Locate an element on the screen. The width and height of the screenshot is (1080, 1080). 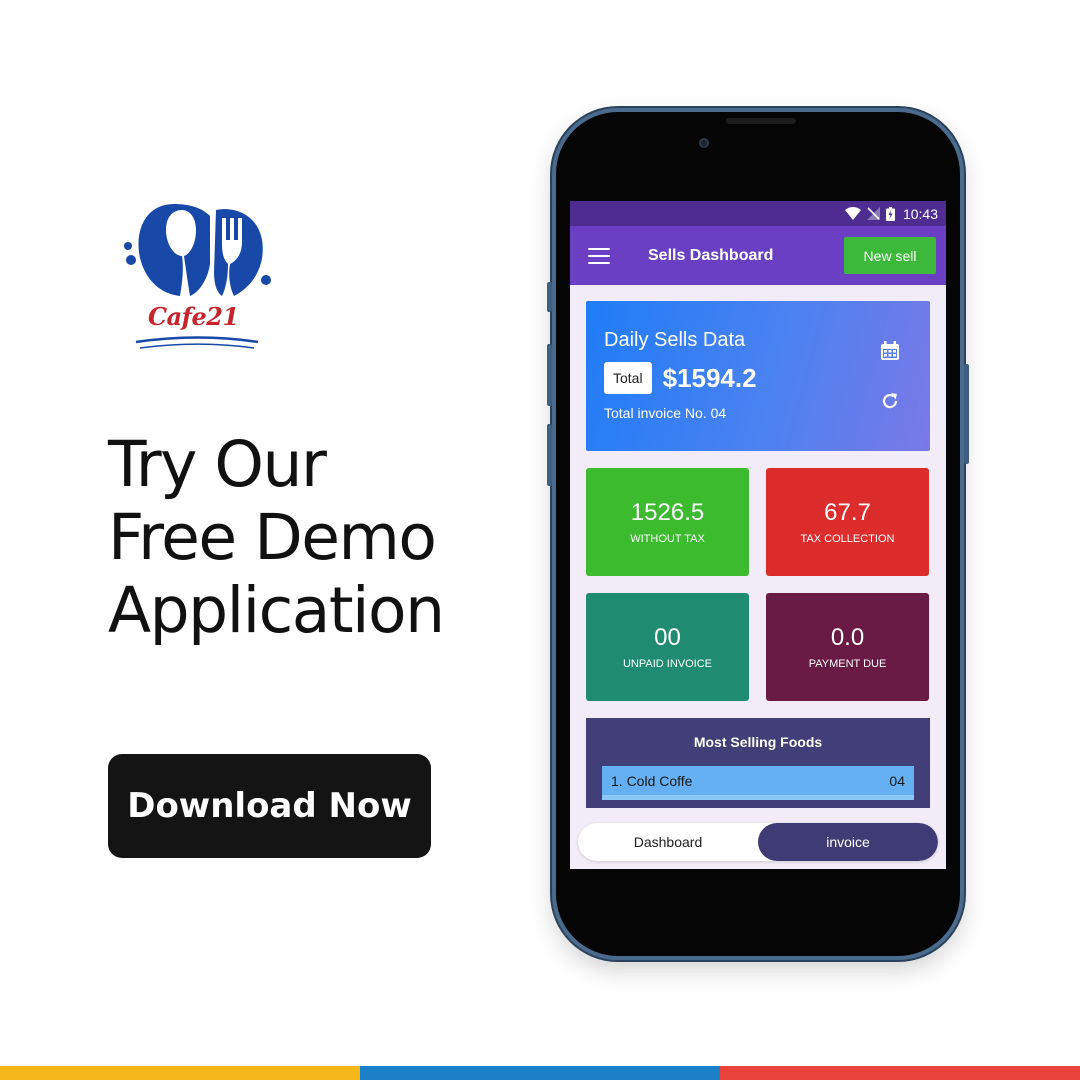
stat-without-tax: 1526.5 WITHOUT TAX is located at coordinates (667, 522).